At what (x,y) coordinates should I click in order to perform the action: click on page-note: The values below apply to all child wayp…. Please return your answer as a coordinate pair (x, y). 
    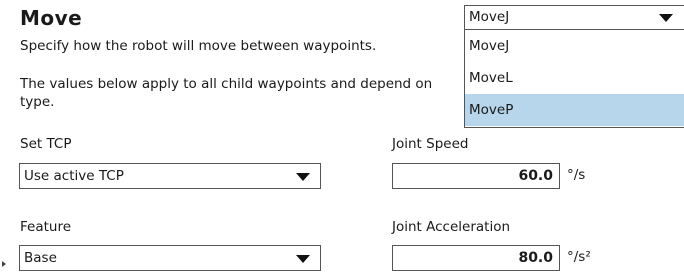
    Looking at the image, I should click on (240, 93).